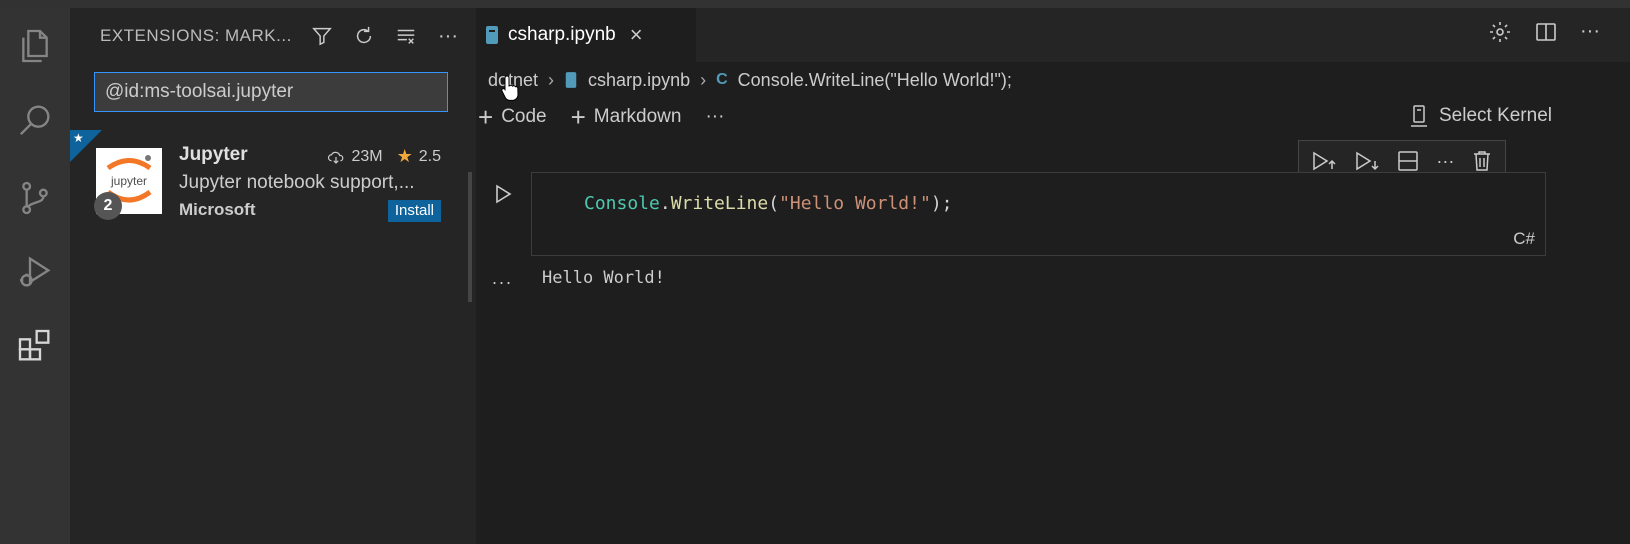 The height and width of the screenshot is (544, 1630). What do you see at coordinates (510, 88) in the screenshot?
I see `hand-cursor-icon` at bounding box center [510, 88].